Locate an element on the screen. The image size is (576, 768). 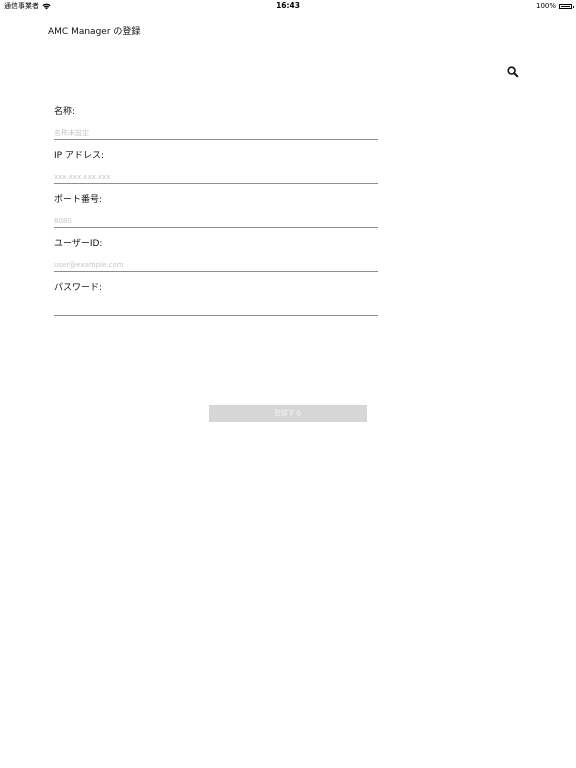
status-right: 100% is located at coordinates (554, 6).